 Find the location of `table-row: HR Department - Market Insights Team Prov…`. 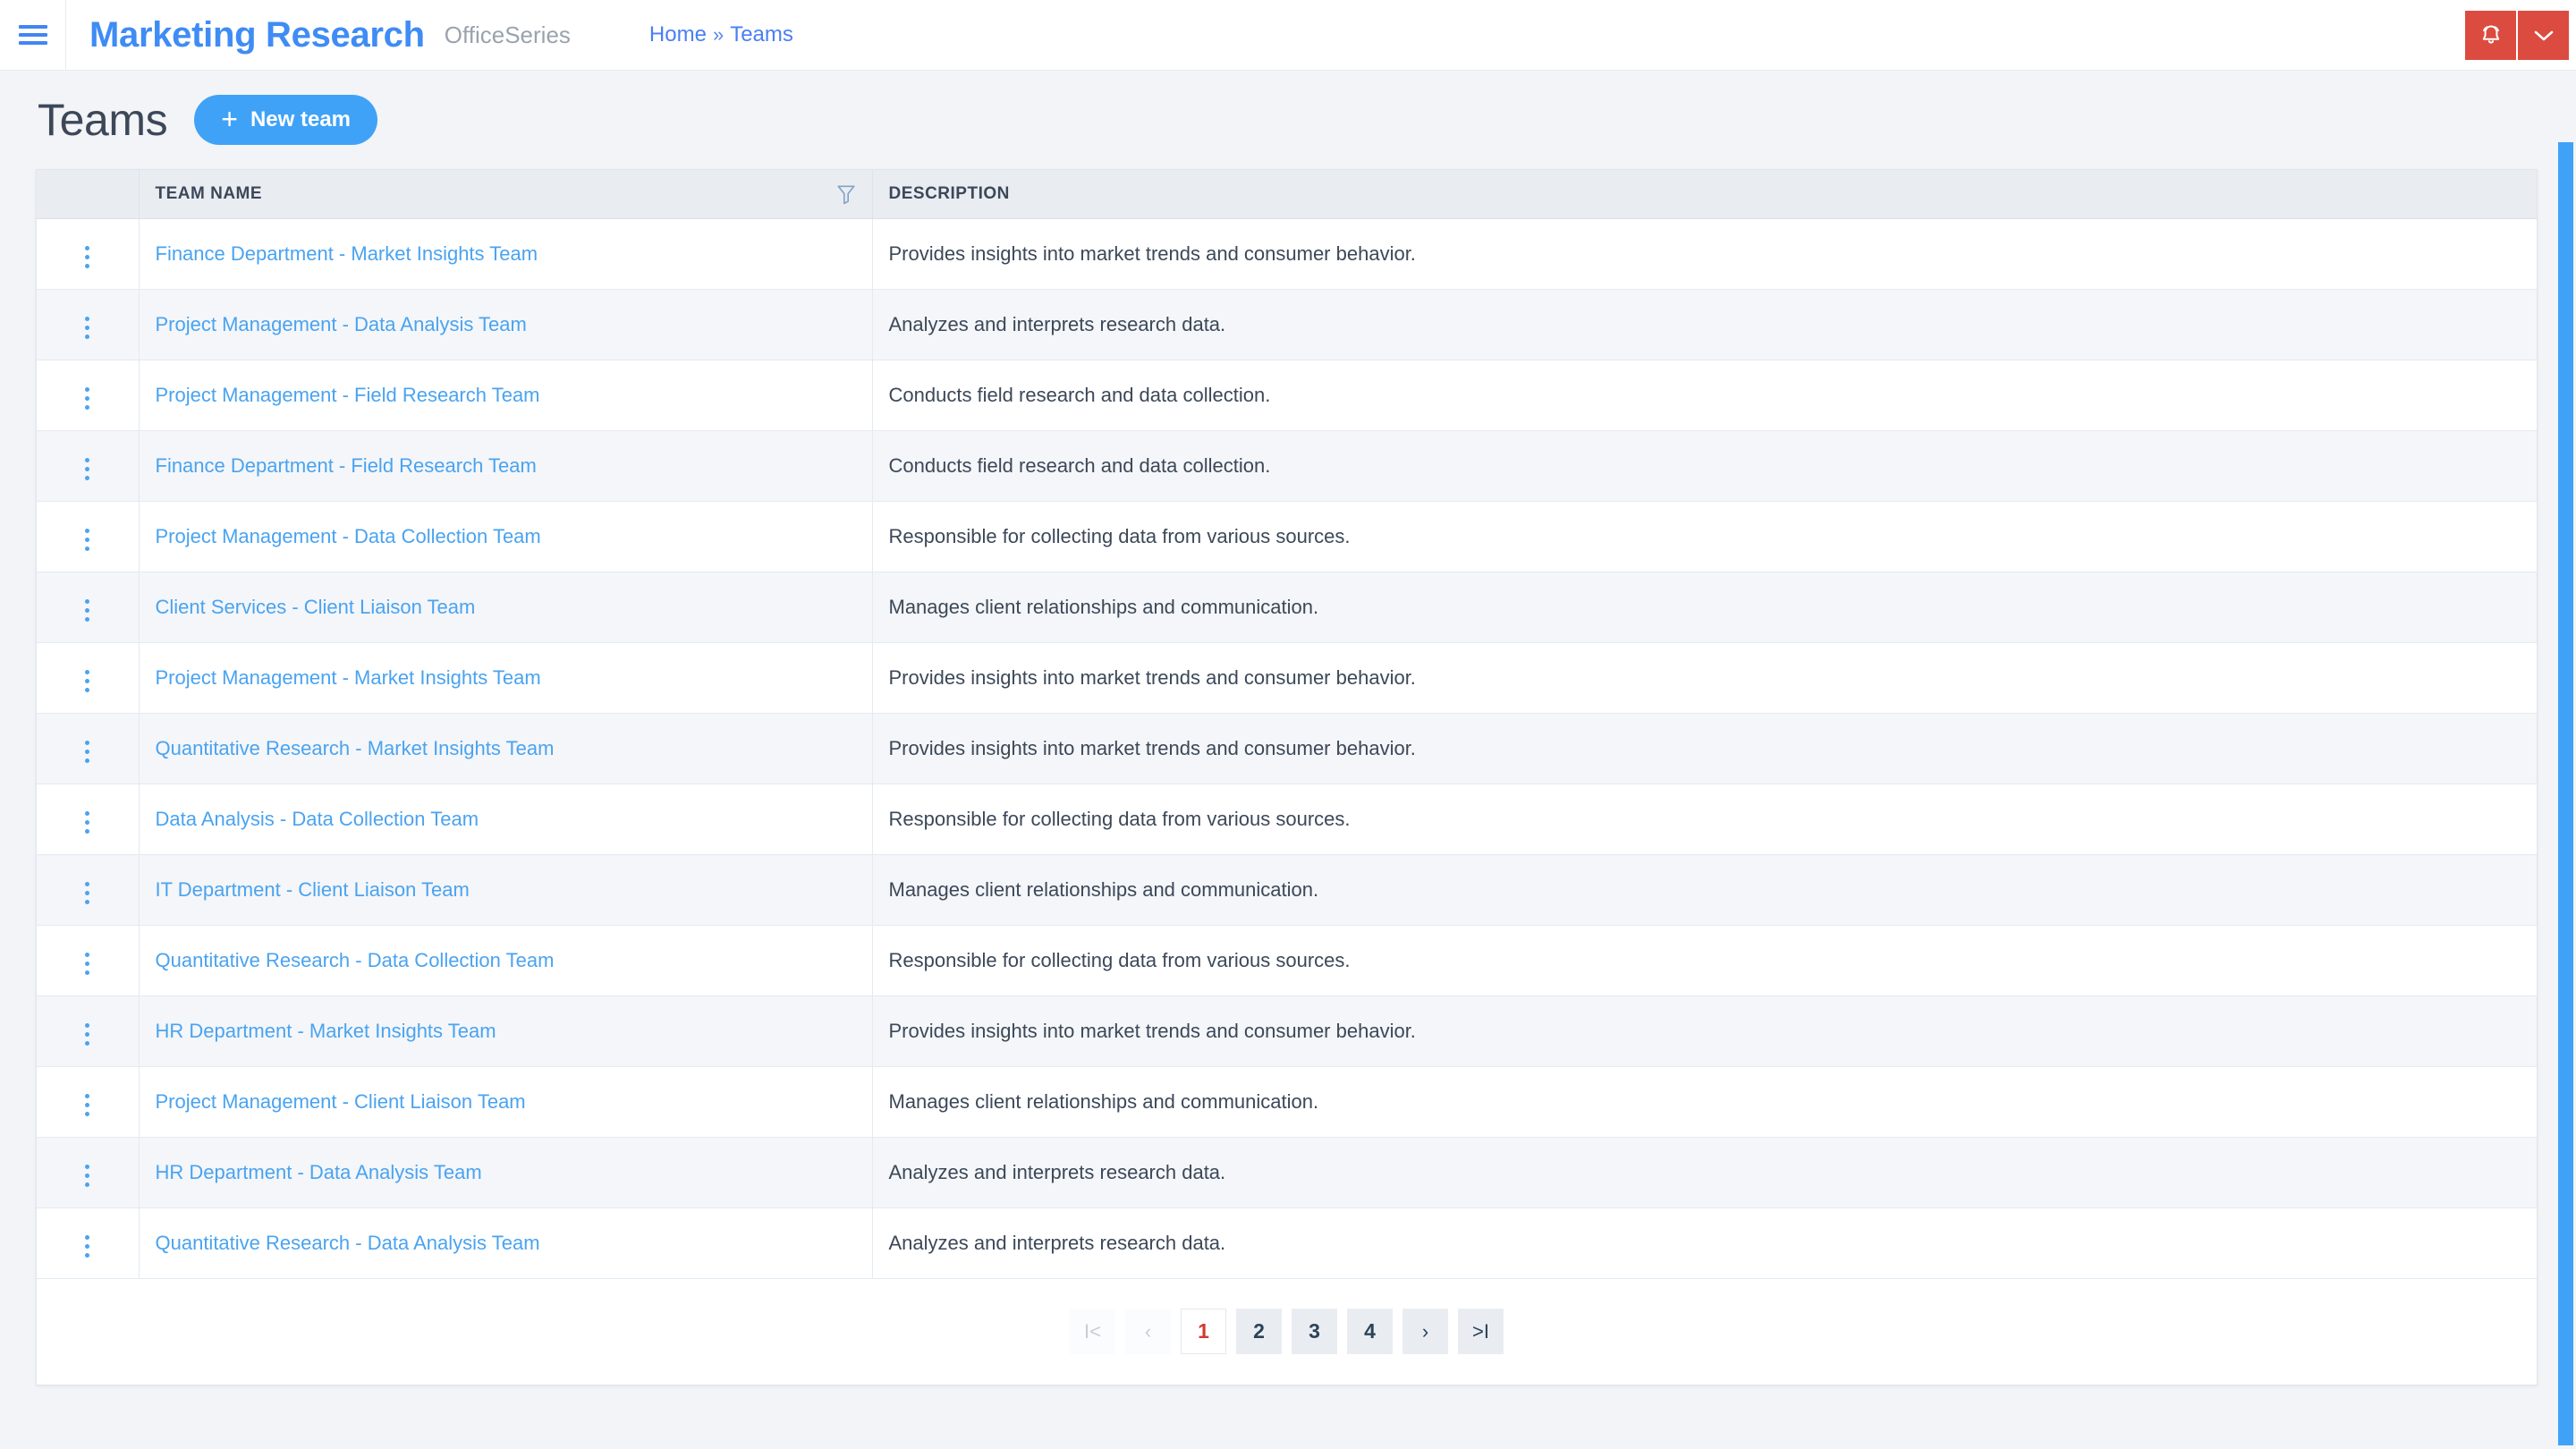

table-row: HR Department - Market Insights Team Prov… is located at coordinates (1287, 1031).